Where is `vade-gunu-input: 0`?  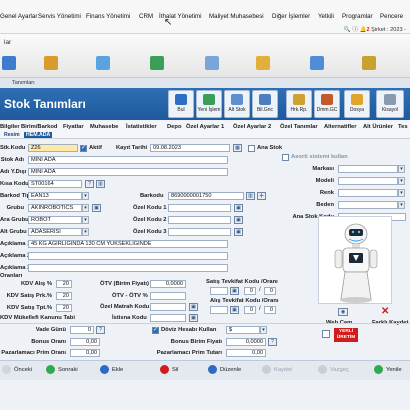 vade-gunu-input: 0 is located at coordinates (82, 330).